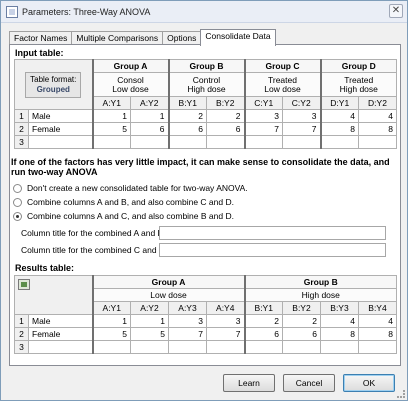 This screenshot has width=408, height=401. What do you see at coordinates (320, 282) in the screenshot?
I see `group-header: Group B` at bounding box center [320, 282].